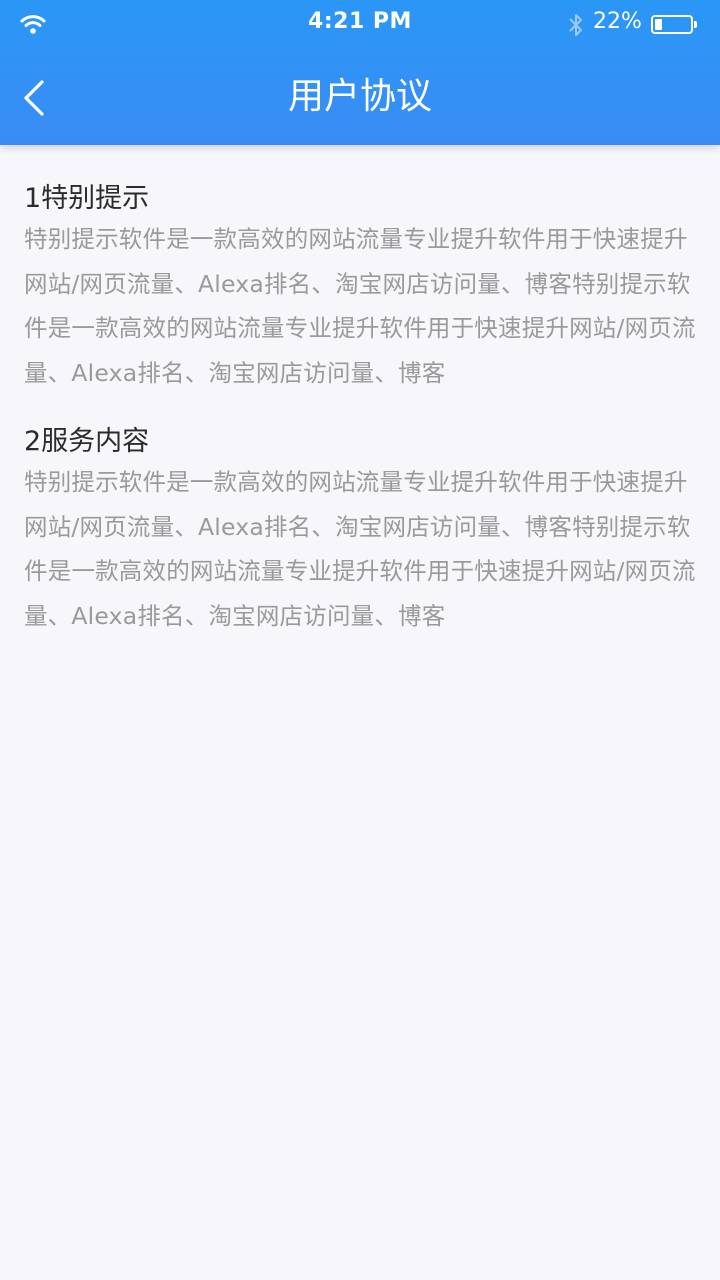  Describe the element at coordinates (672, 24) in the screenshot. I see `battery-icon` at that location.